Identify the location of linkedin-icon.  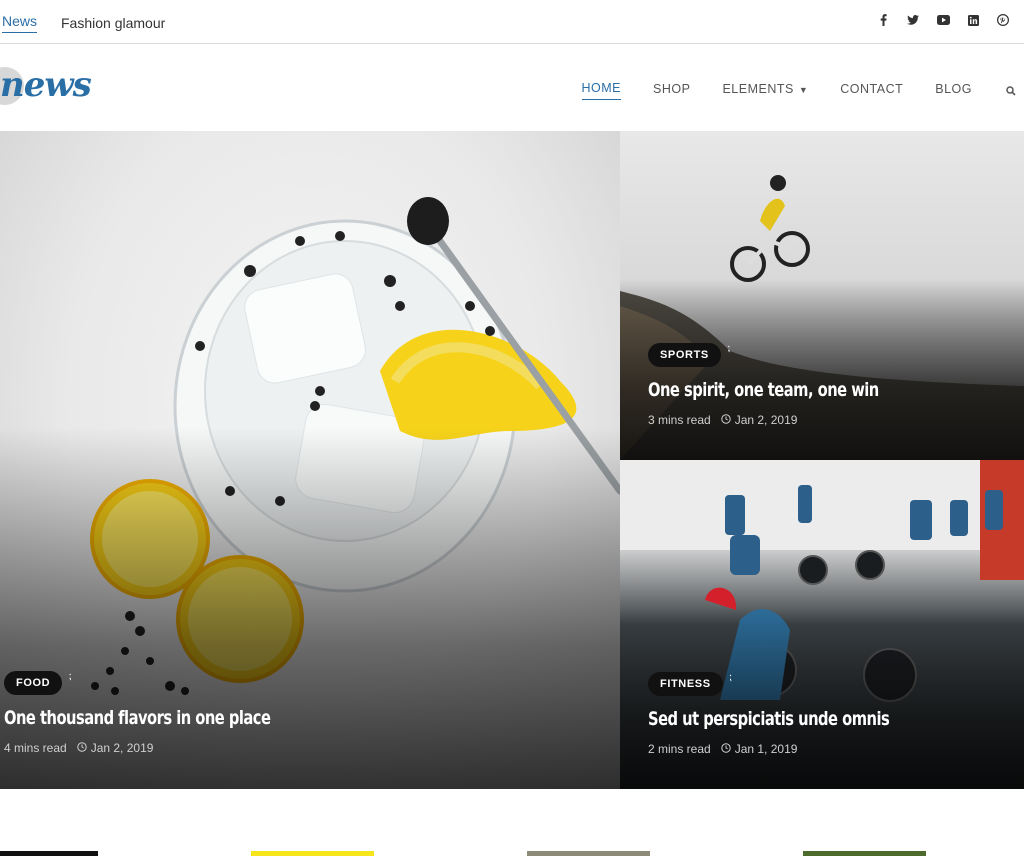
(973, 20).